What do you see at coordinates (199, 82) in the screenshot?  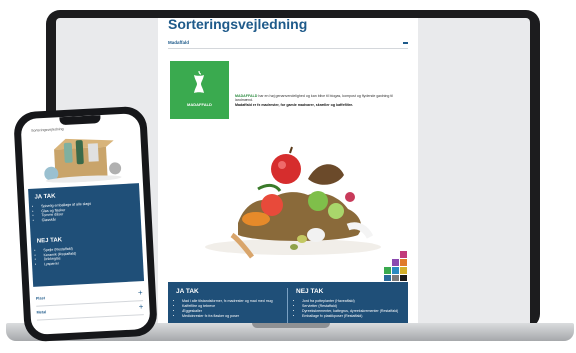 I see `apple-core-icon` at bounding box center [199, 82].